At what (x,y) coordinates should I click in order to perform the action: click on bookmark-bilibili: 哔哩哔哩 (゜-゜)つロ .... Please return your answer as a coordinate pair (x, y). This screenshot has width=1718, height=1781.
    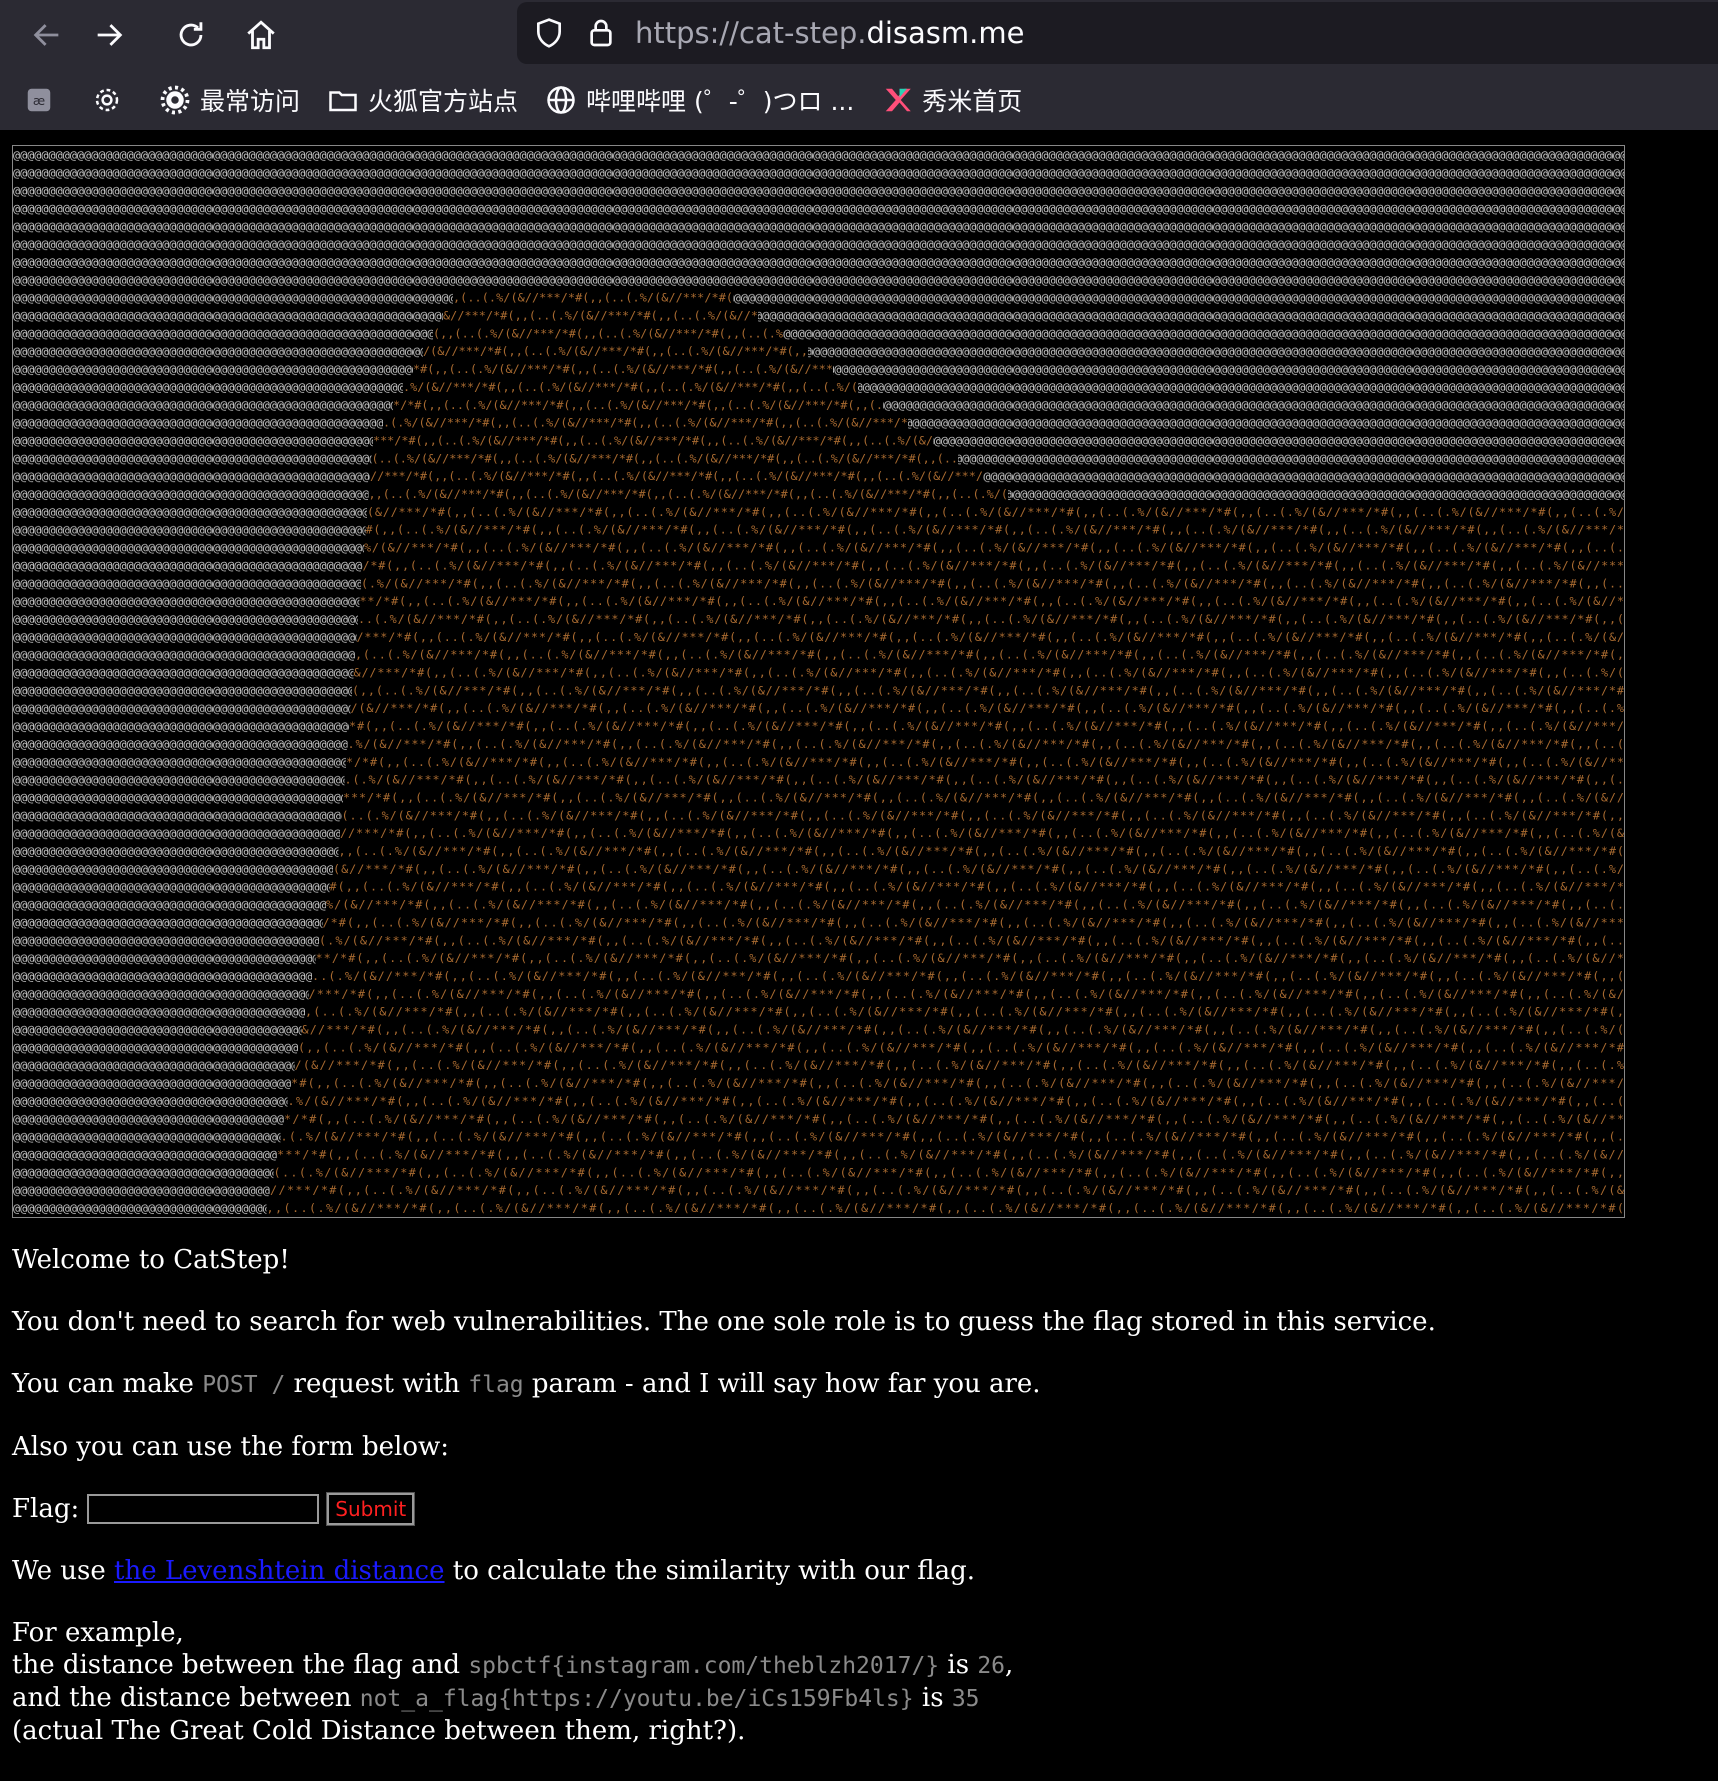
    Looking at the image, I should click on (699, 100).